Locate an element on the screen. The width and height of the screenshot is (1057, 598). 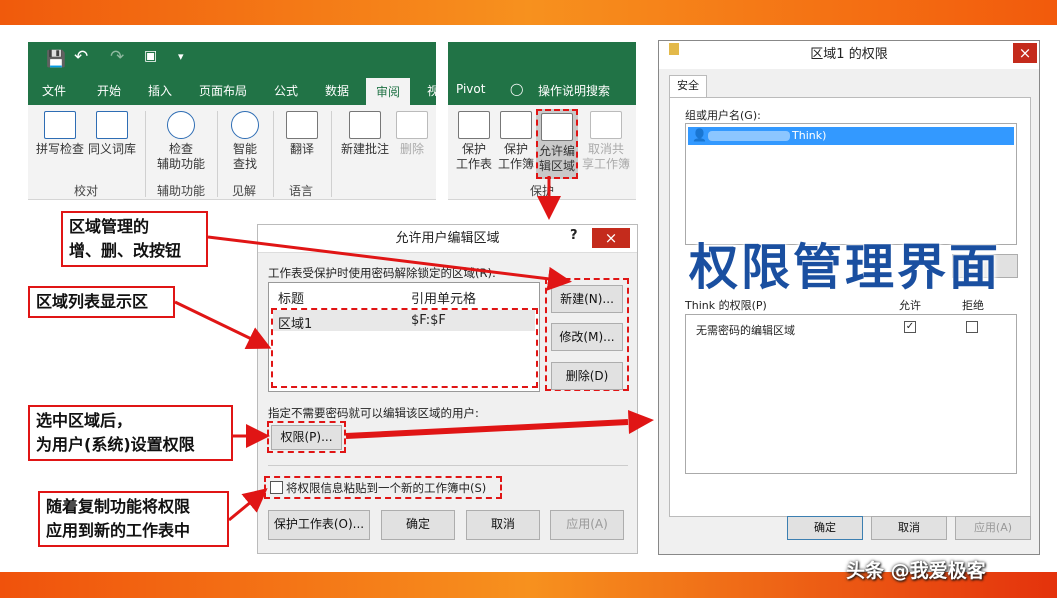
arrow-to-perm-dialog is located at coordinates (487, 429).